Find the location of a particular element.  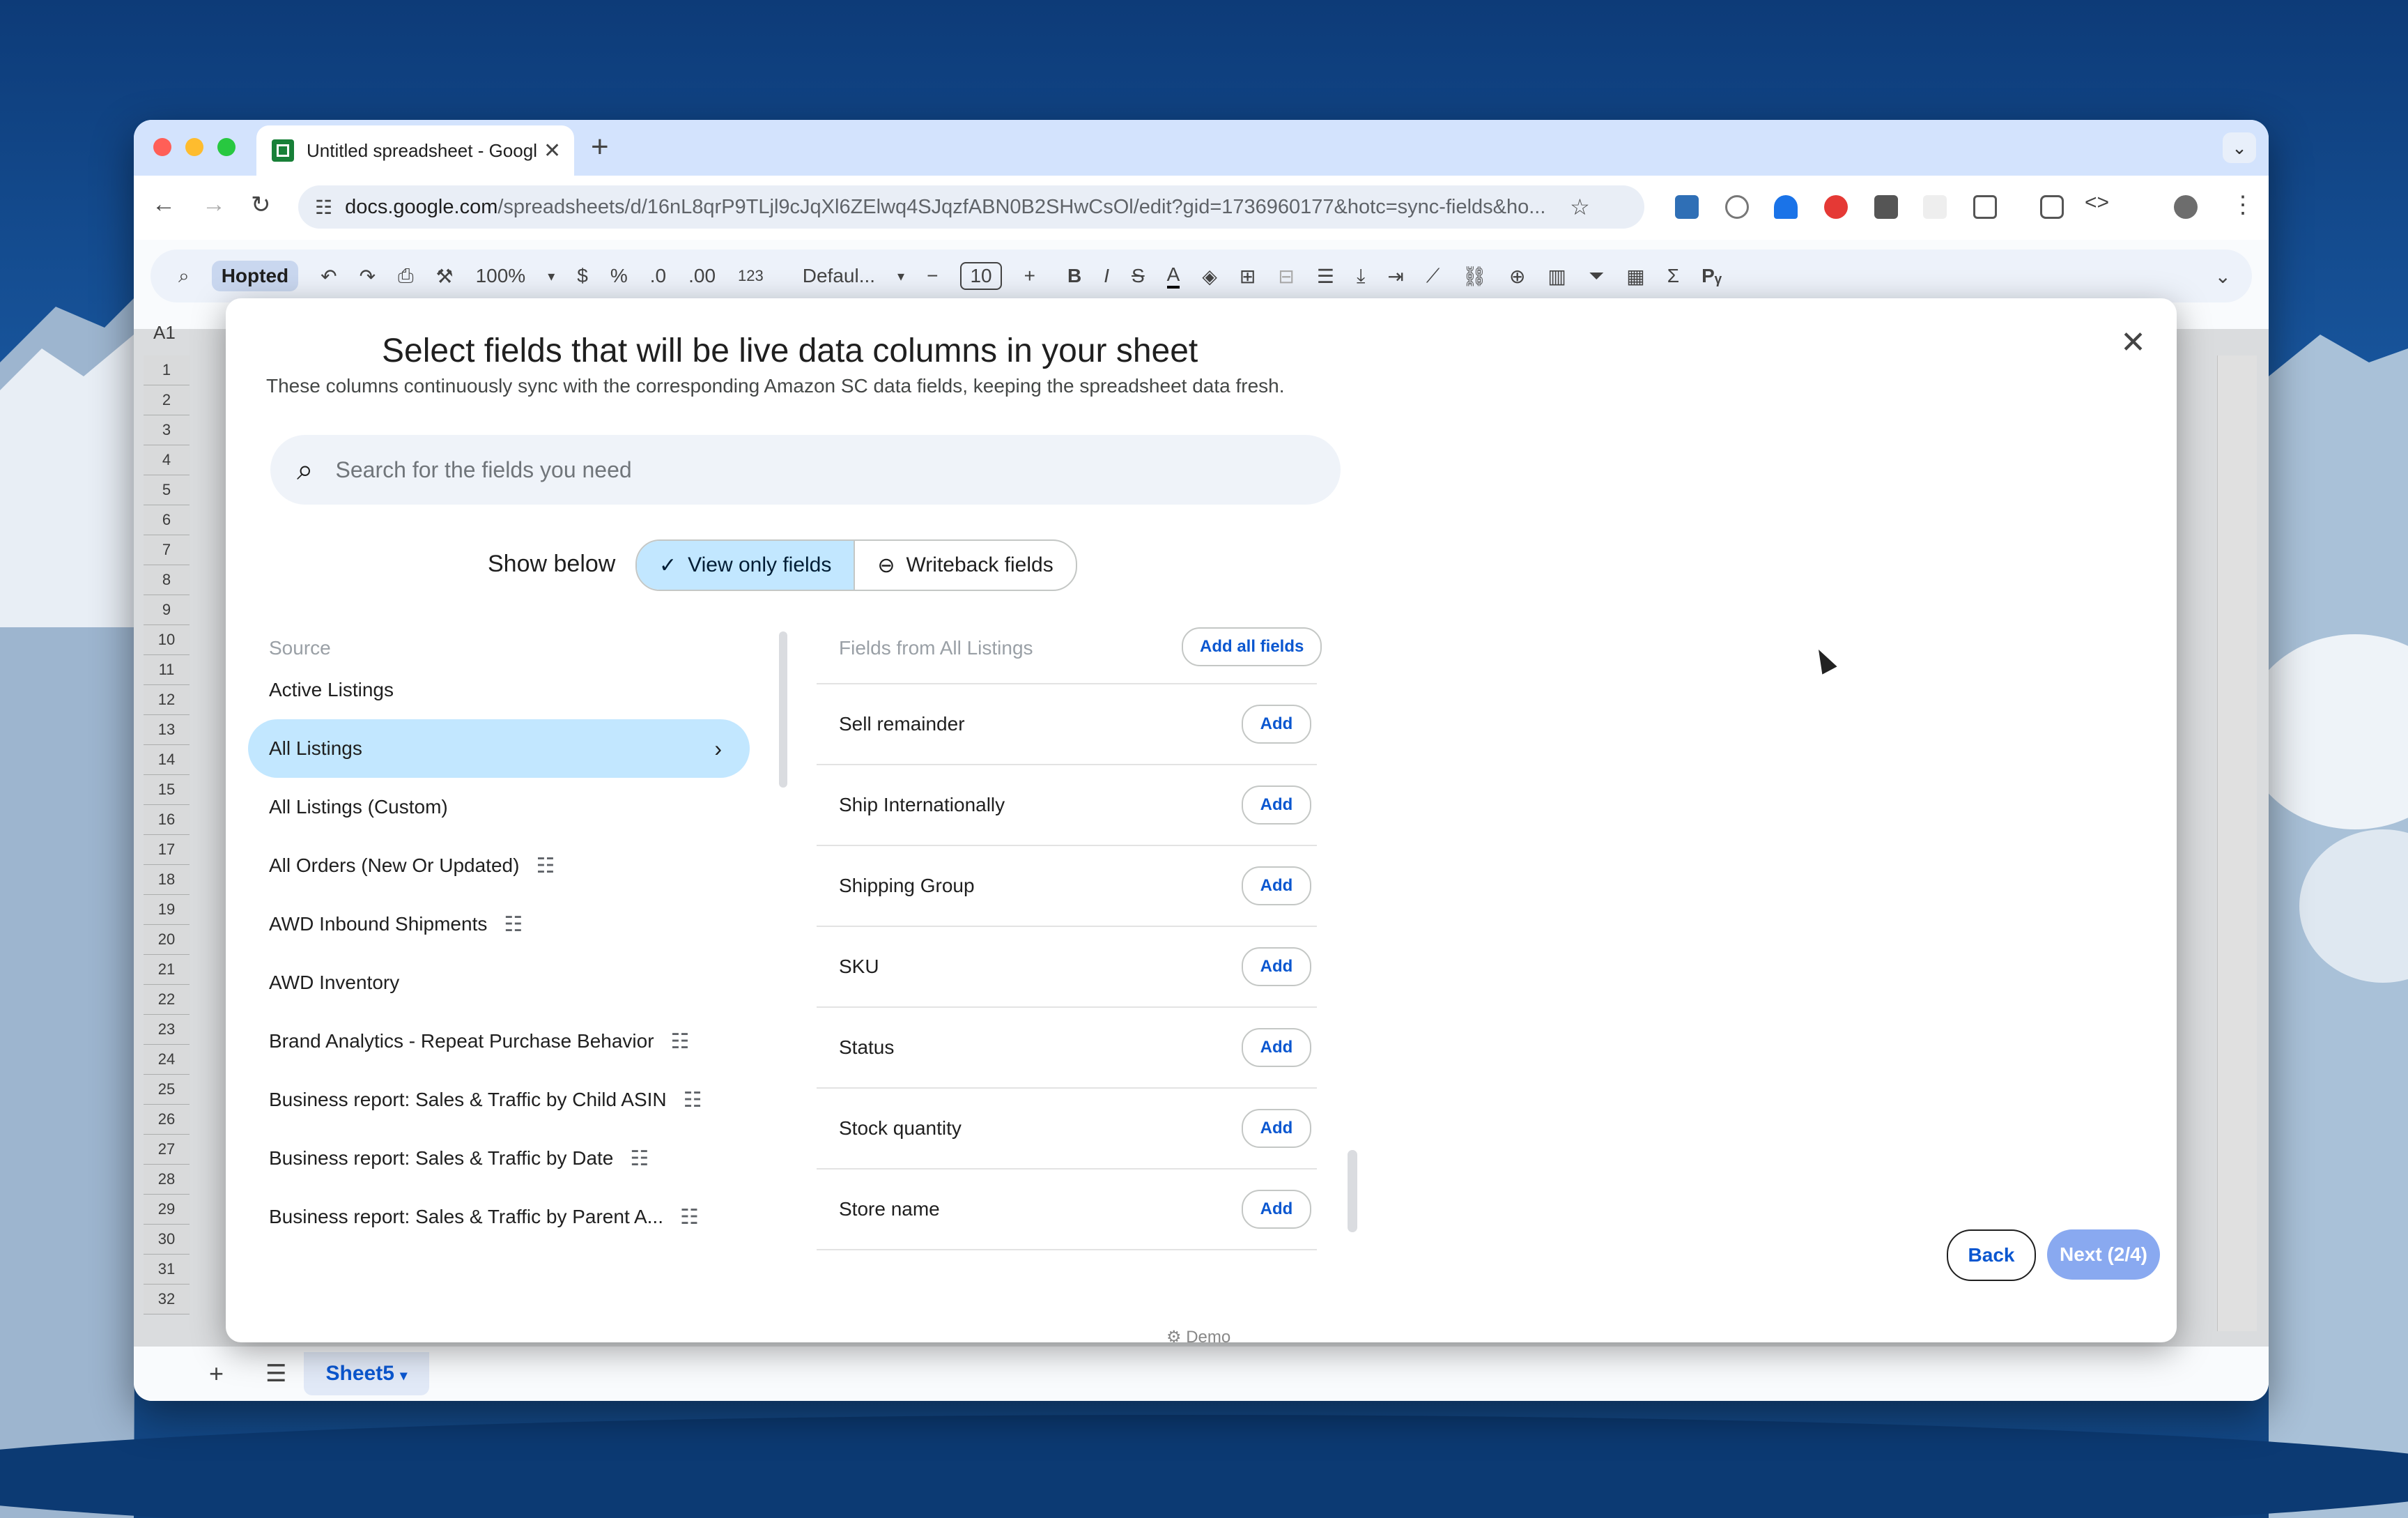

decrease-decimal-button: .0 is located at coordinates (658, 276).